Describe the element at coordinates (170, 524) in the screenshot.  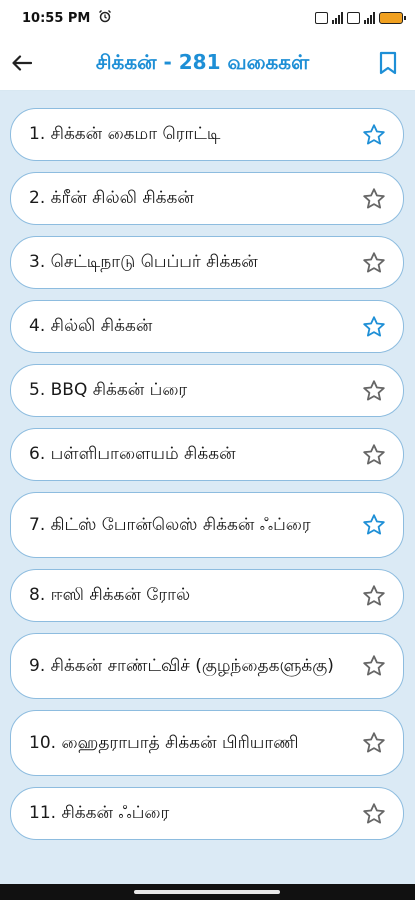
I see `recipe-label: 7. கிட்ஸ் போன்லெஸ் சிக்கன் ஃப்ரை` at that location.